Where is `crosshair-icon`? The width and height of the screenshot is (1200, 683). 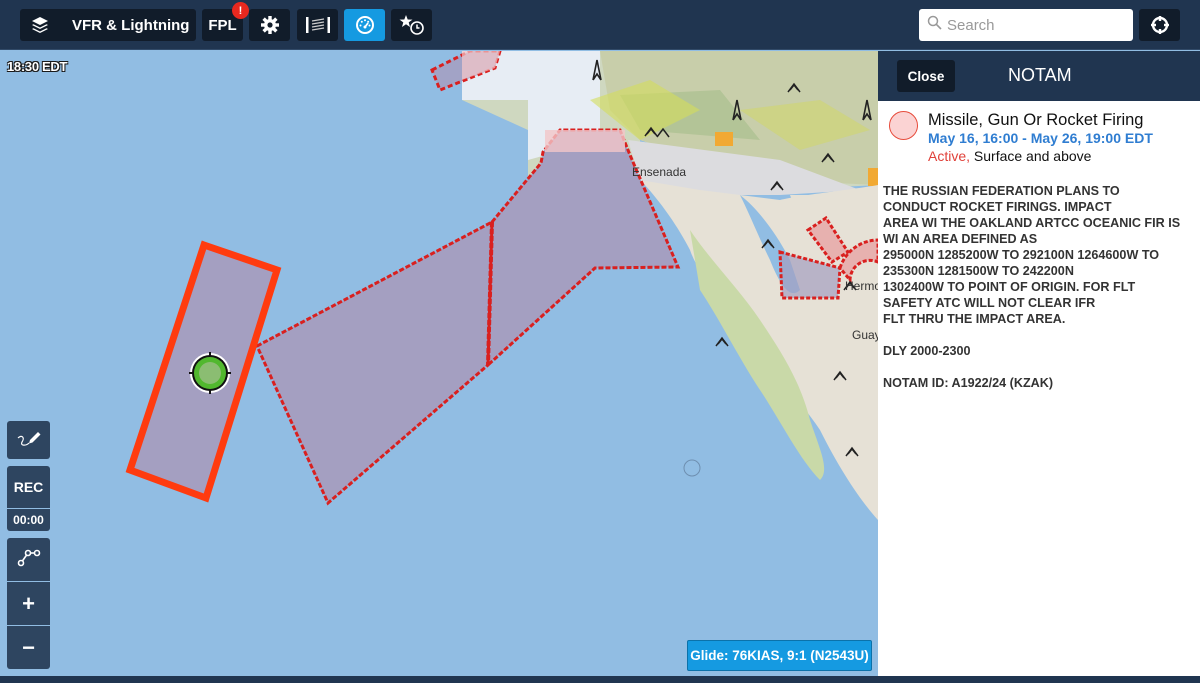 crosshair-icon is located at coordinates (1160, 25).